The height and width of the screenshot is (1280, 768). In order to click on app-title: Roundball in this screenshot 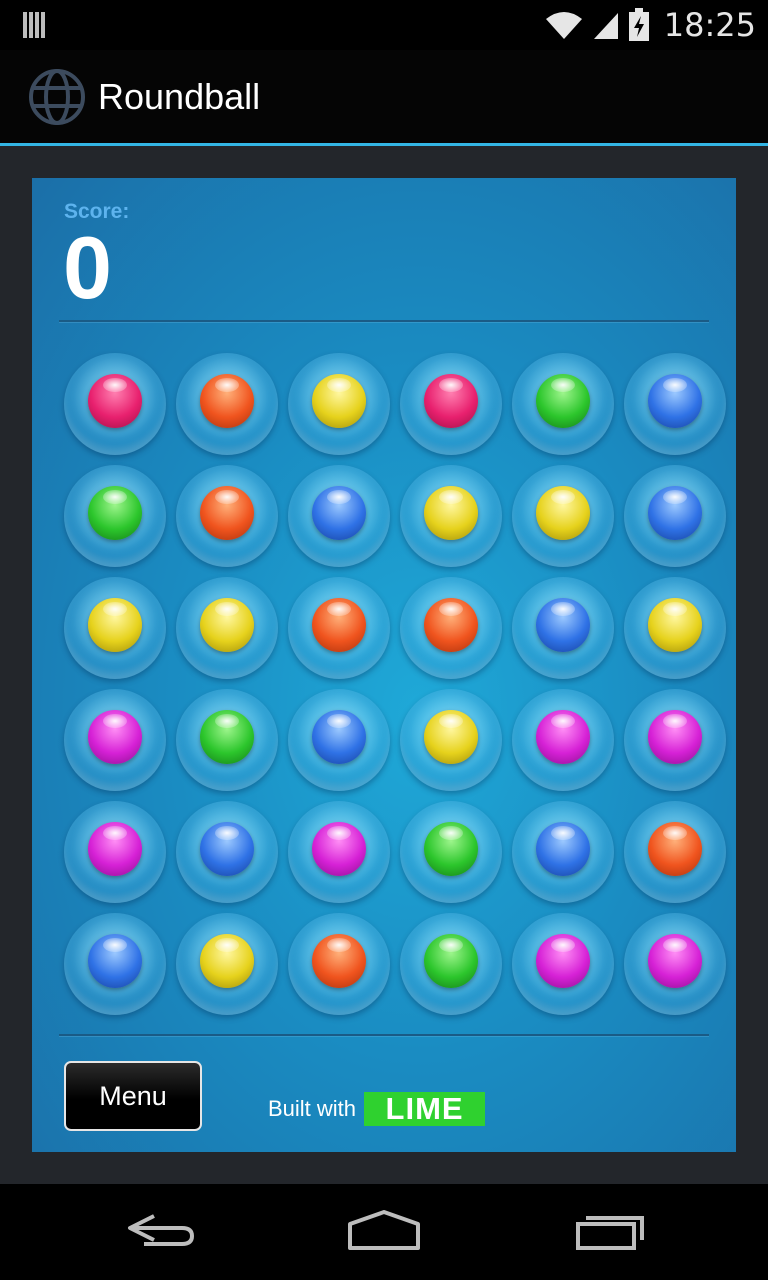, I will do `click(179, 96)`.